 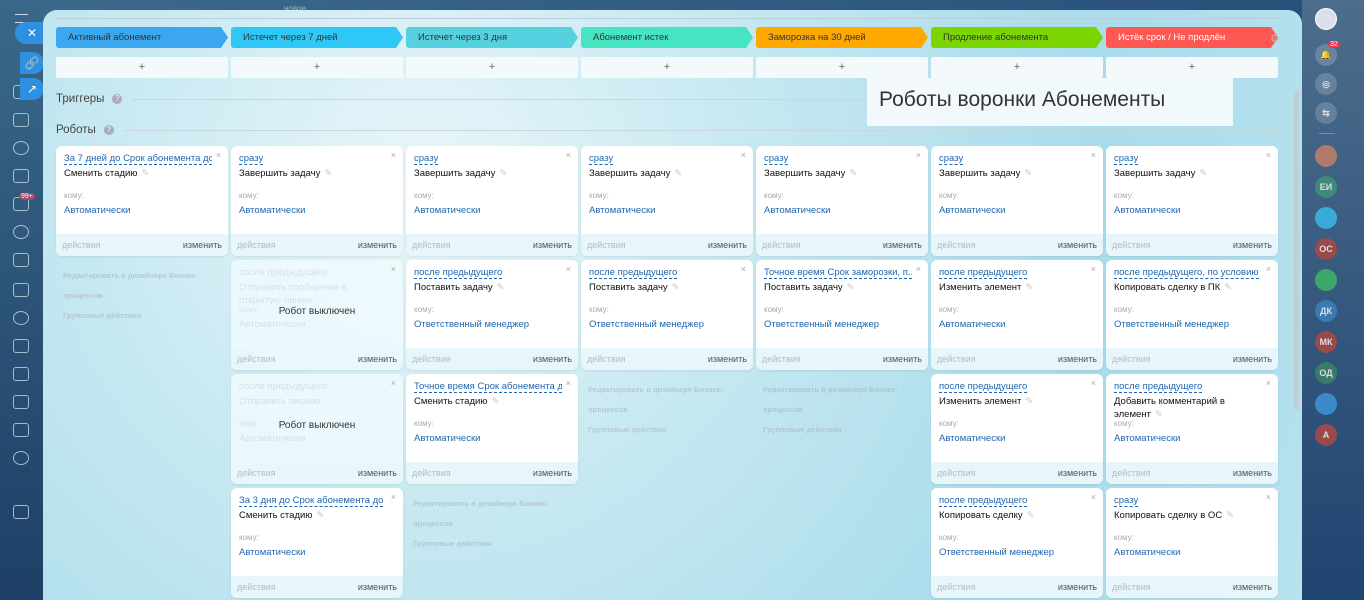 I want to click on stage-6: Истёк срок / Не продлён, so click(x=1192, y=37).